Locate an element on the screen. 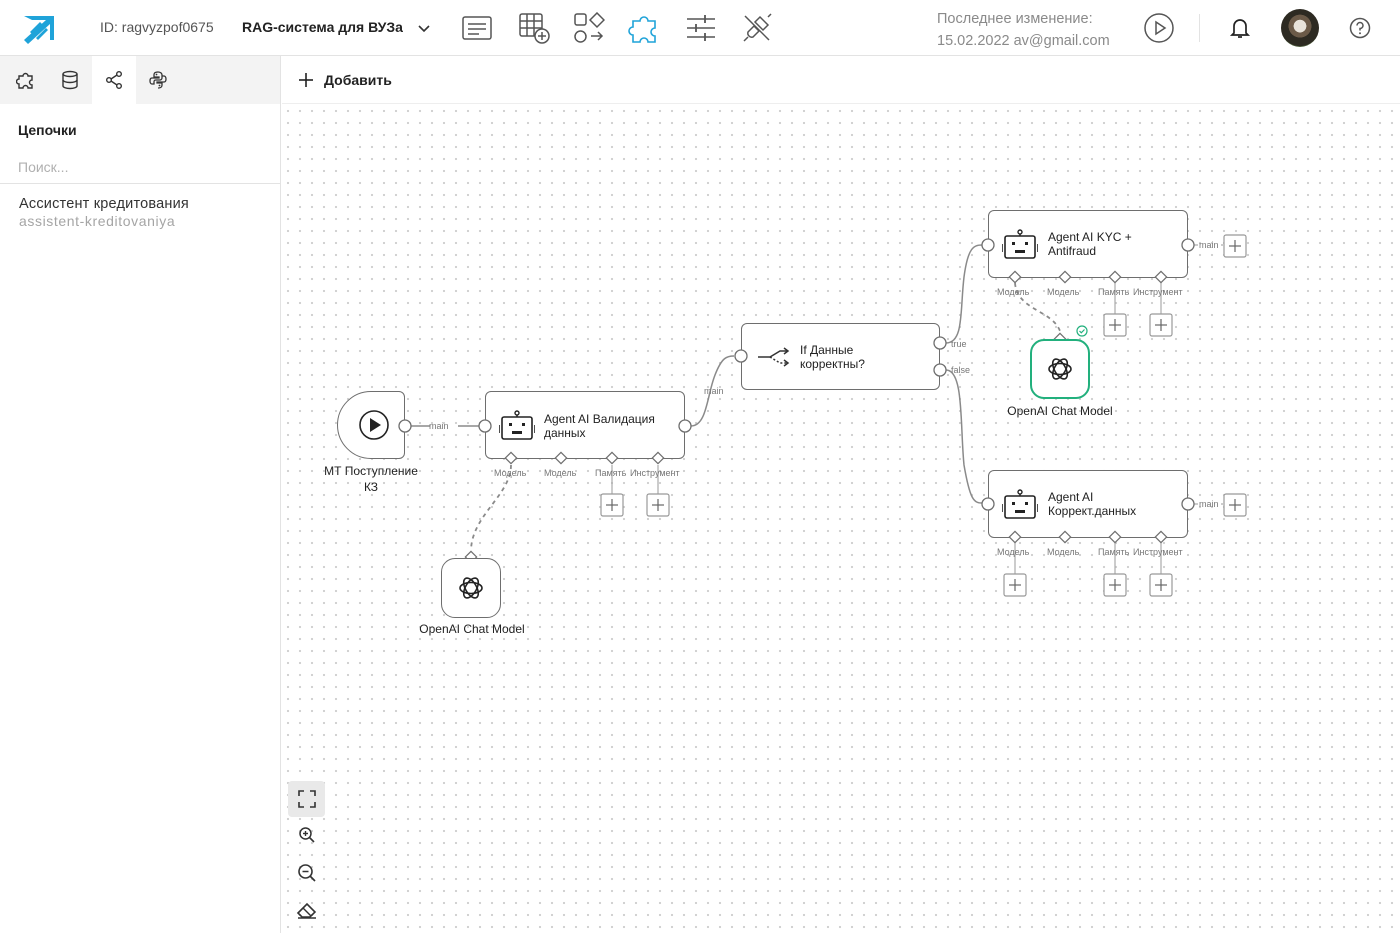  shapes-icon is located at coordinates (589, 28).